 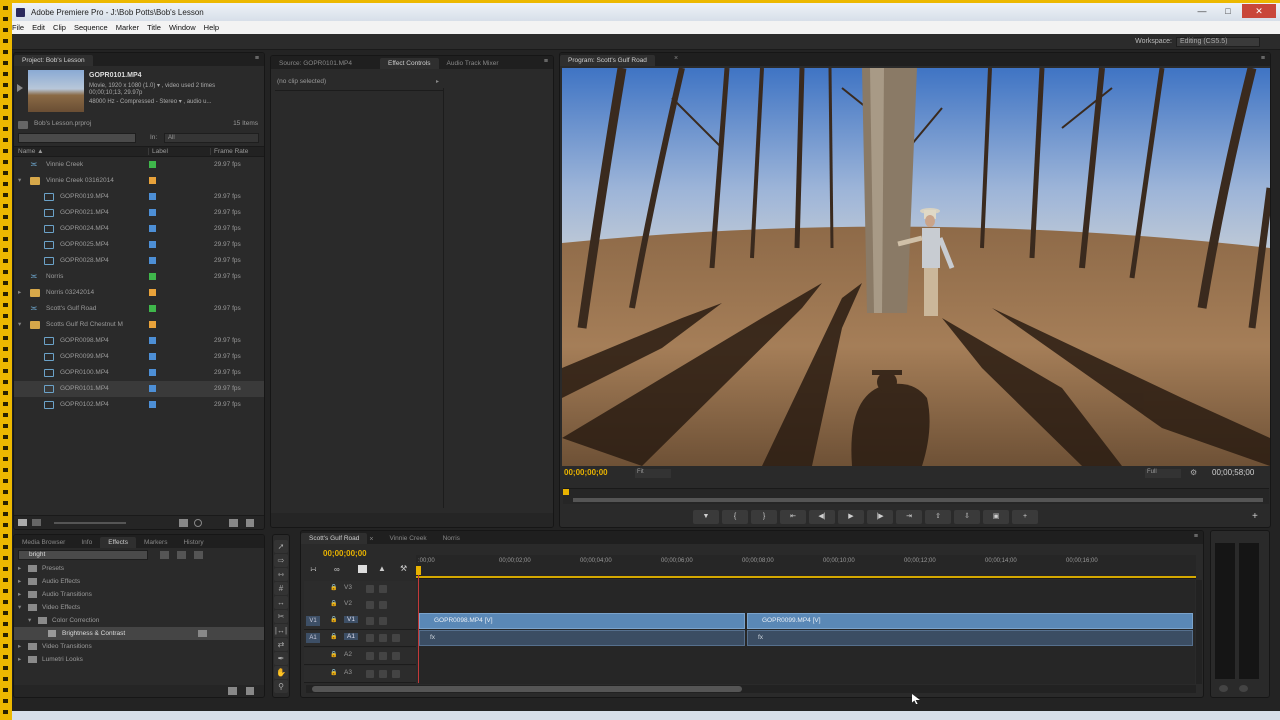 What do you see at coordinates (90, 523) in the screenshot?
I see `zoom-slider` at bounding box center [90, 523].